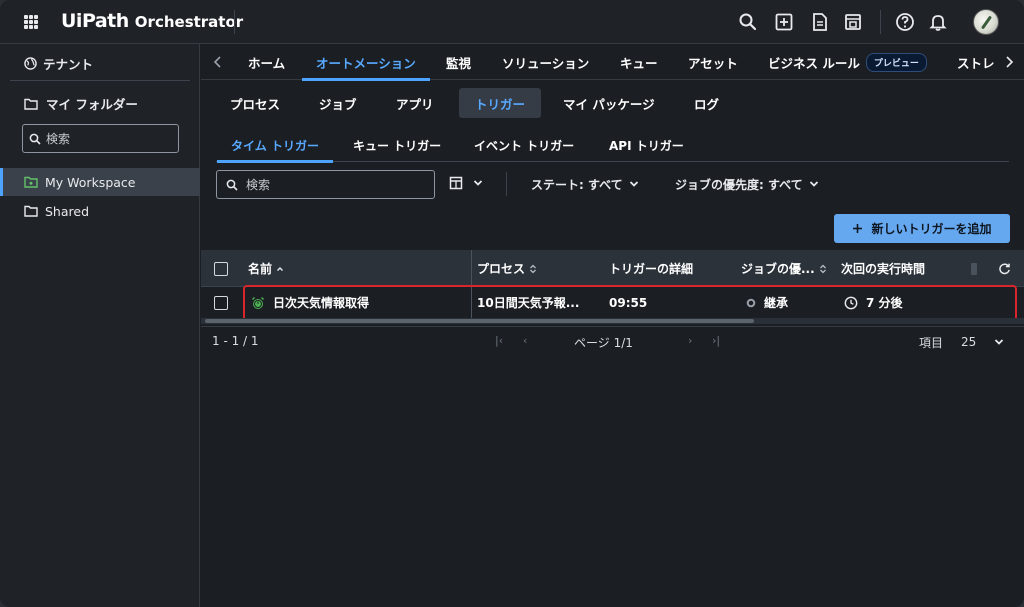 This screenshot has width=1024, height=607. What do you see at coordinates (630, 303) in the screenshot?
I see `row-highlight-box` at bounding box center [630, 303].